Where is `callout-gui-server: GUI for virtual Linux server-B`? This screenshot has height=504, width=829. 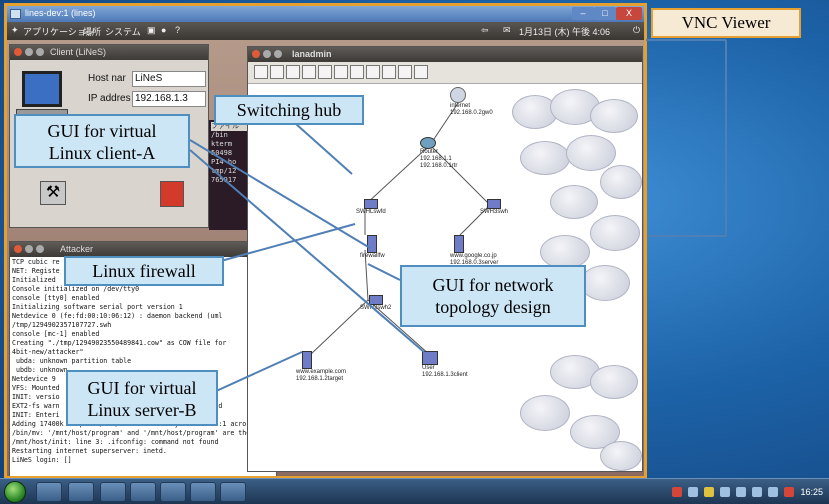 callout-gui-server: GUI for virtual Linux server-B is located at coordinates (142, 398).